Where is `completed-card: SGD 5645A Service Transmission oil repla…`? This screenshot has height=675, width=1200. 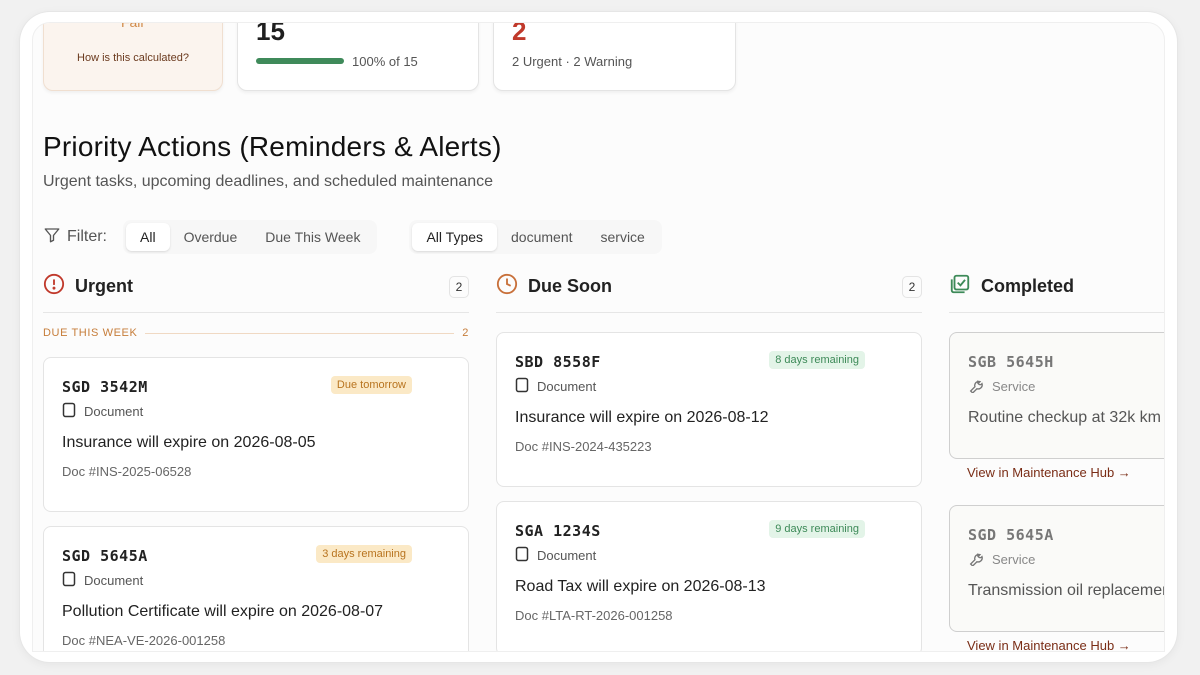
completed-card: SGD 5645A Service Transmission oil repla… is located at coordinates (1057, 568).